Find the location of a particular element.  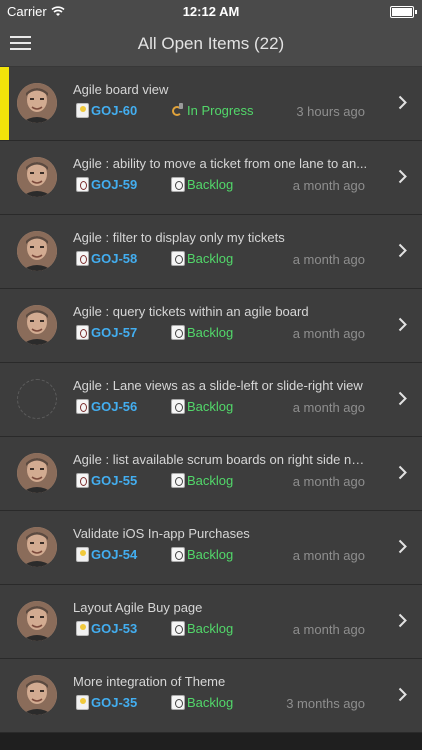

issue-key-group: GOJ-59 is located at coordinates (106, 184).